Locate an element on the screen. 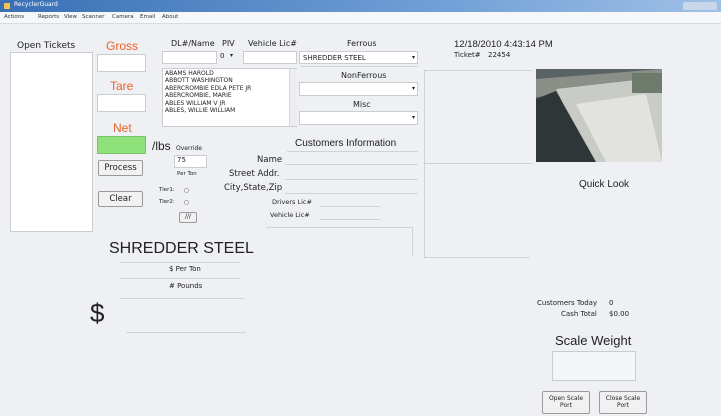  list-item: ABAMS HAROLD is located at coordinates (229, 73).